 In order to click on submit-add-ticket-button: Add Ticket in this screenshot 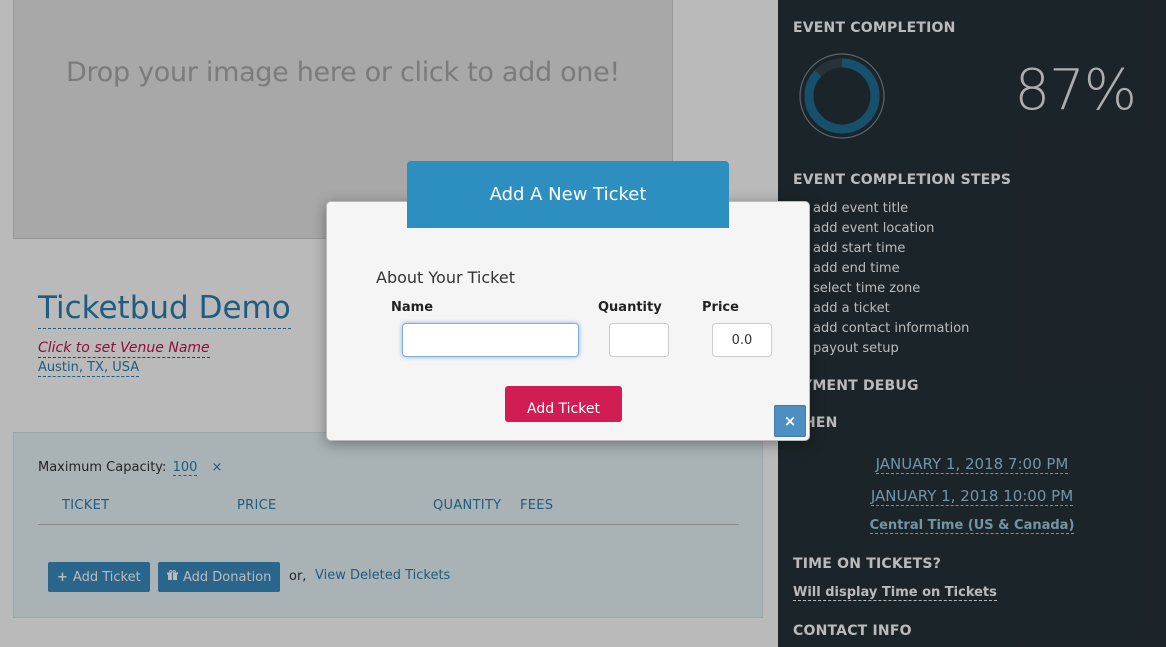, I will do `click(563, 404)`.